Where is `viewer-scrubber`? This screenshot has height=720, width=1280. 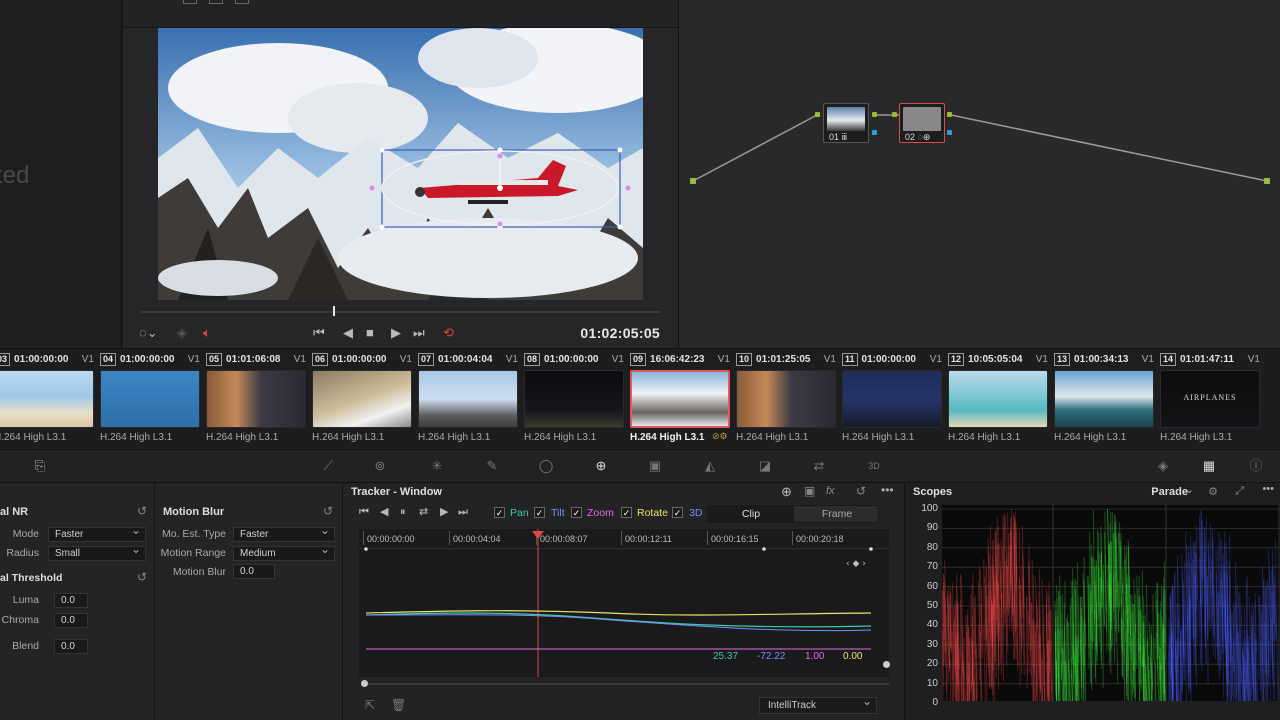
viewer-scrubber is located at coordinates (401, 312).